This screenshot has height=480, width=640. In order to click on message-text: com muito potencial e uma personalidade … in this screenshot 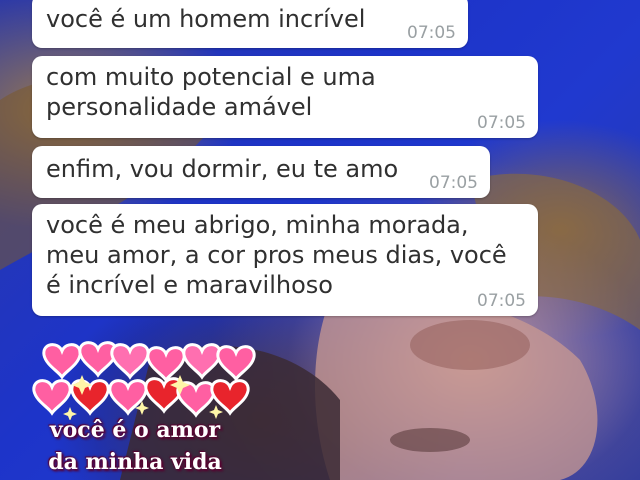, I will do `click(211, 92)`.